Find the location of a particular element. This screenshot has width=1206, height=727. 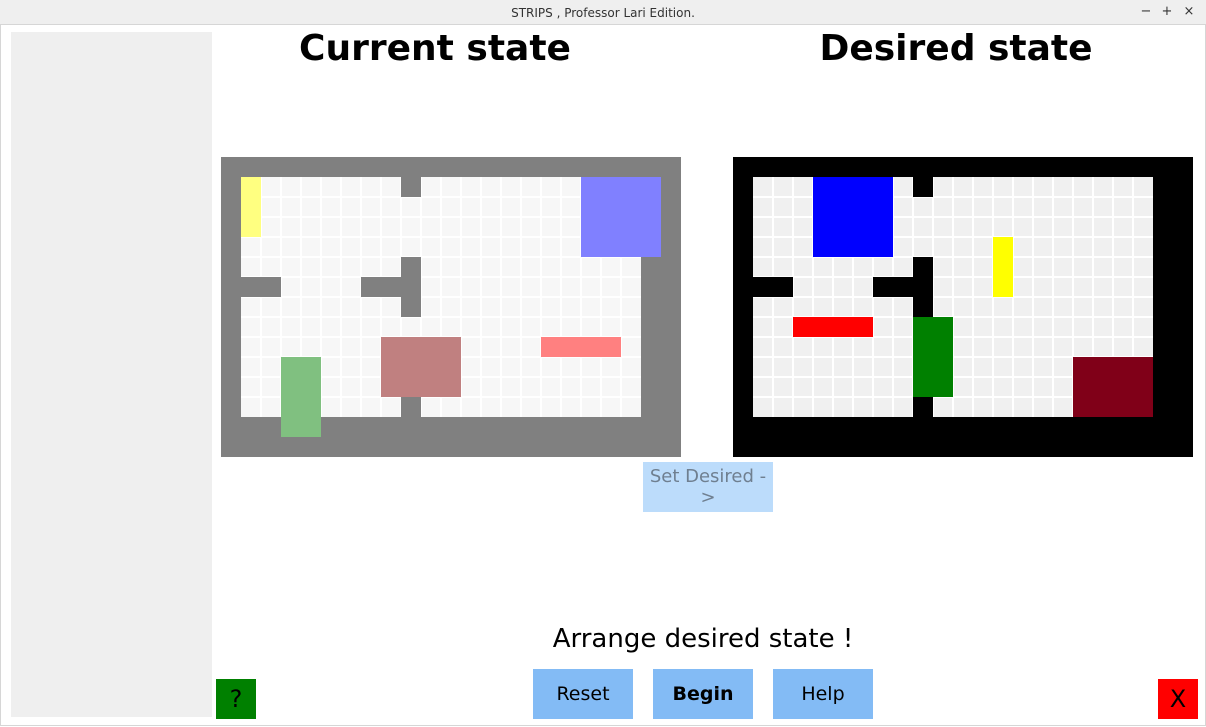

set-desired-button: Set Desired -> is located at coordinates (708, 487).